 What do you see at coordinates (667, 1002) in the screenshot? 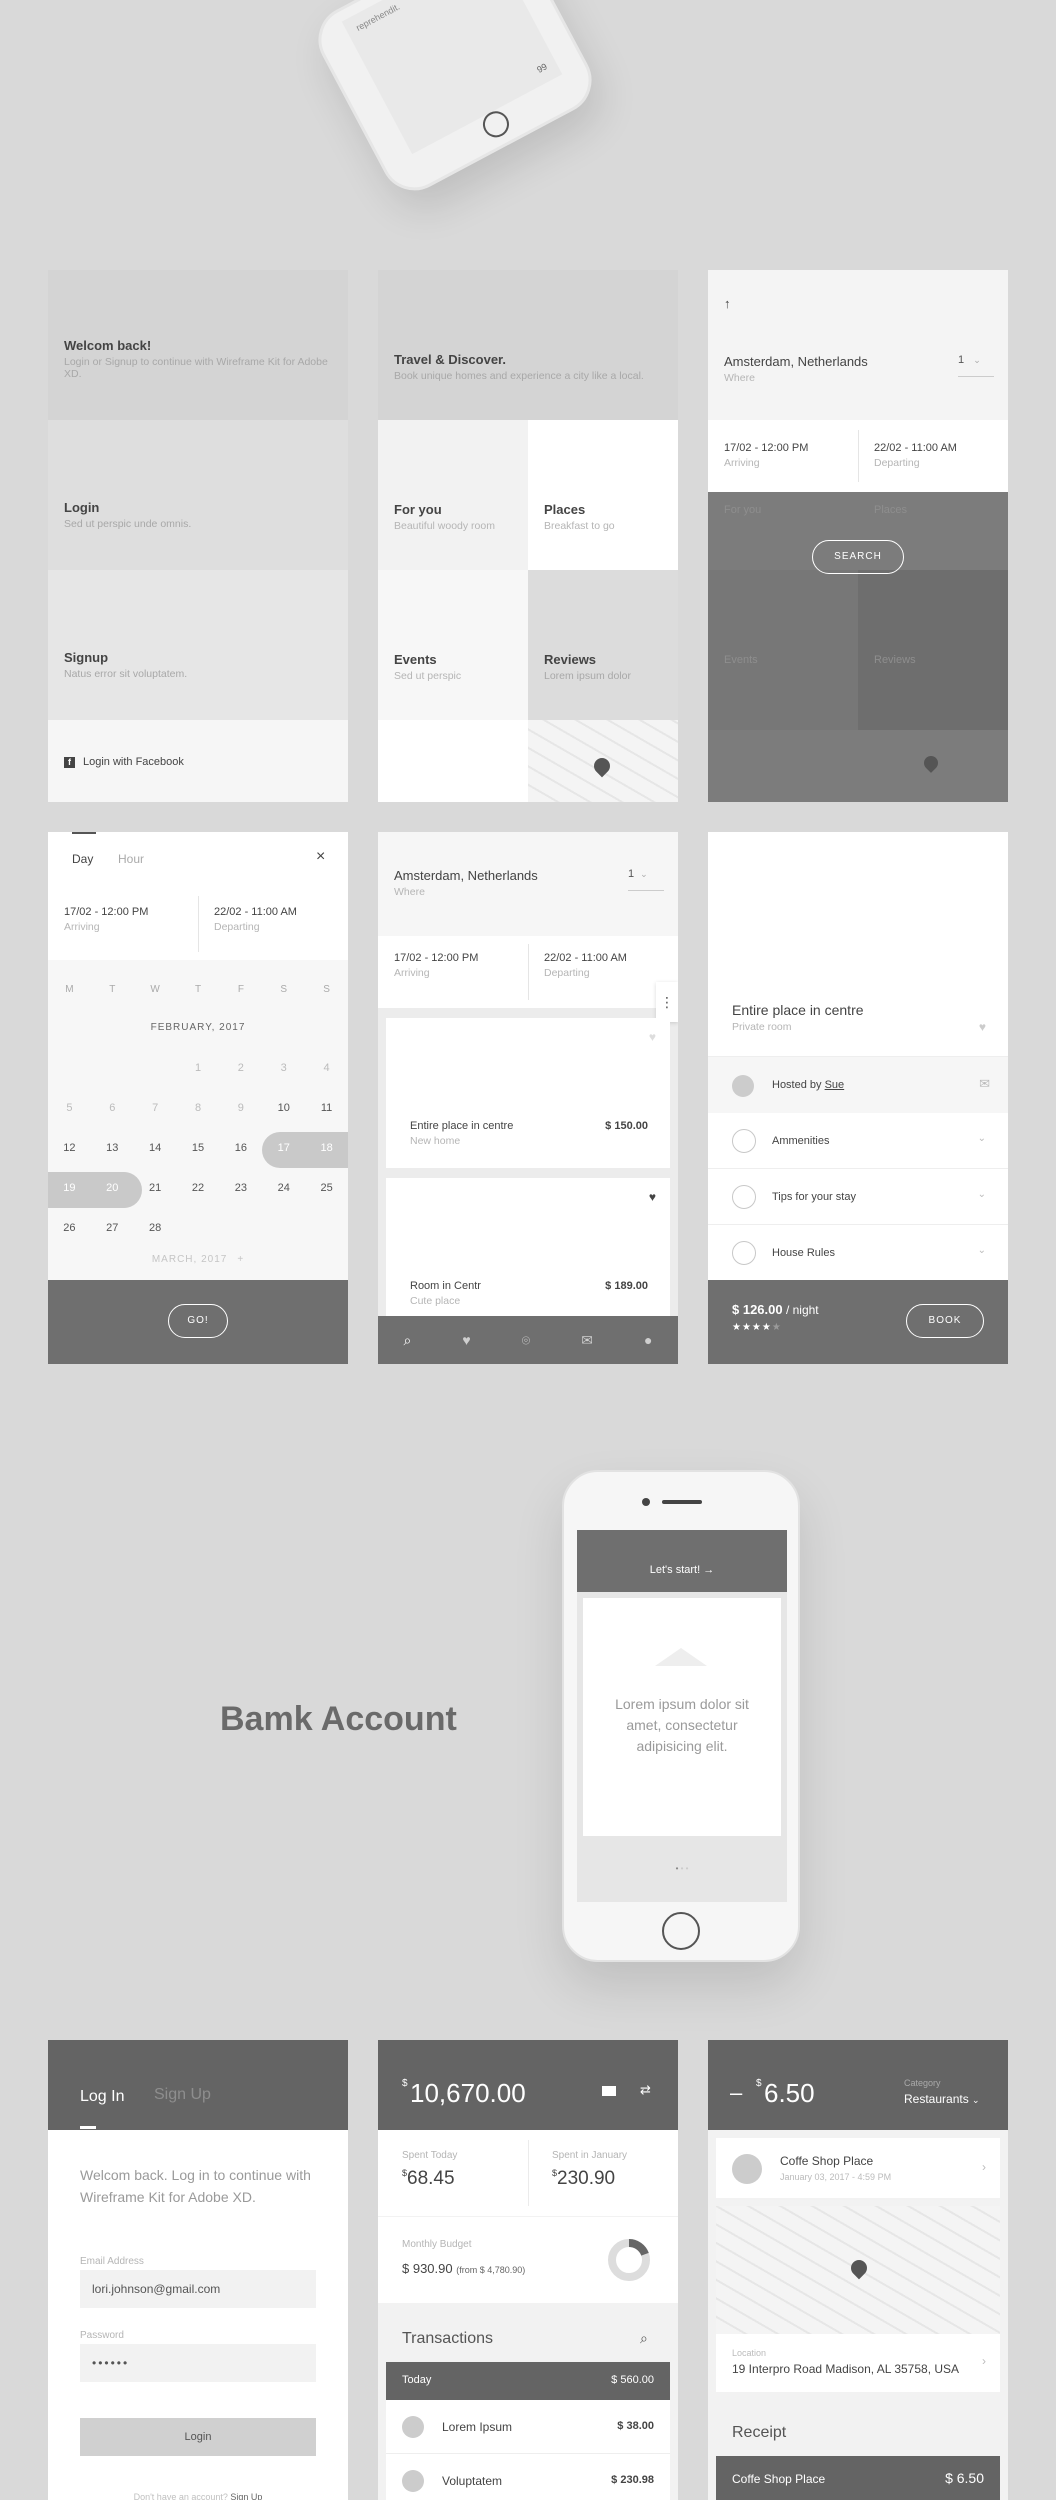
I see `more-options-icon: ⋮` at bounding box center [667, 1002].